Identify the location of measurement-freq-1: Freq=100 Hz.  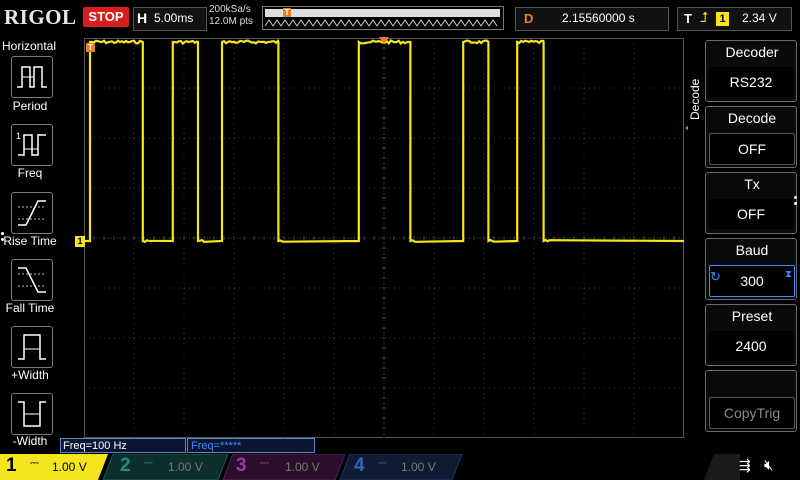
(123, 445).